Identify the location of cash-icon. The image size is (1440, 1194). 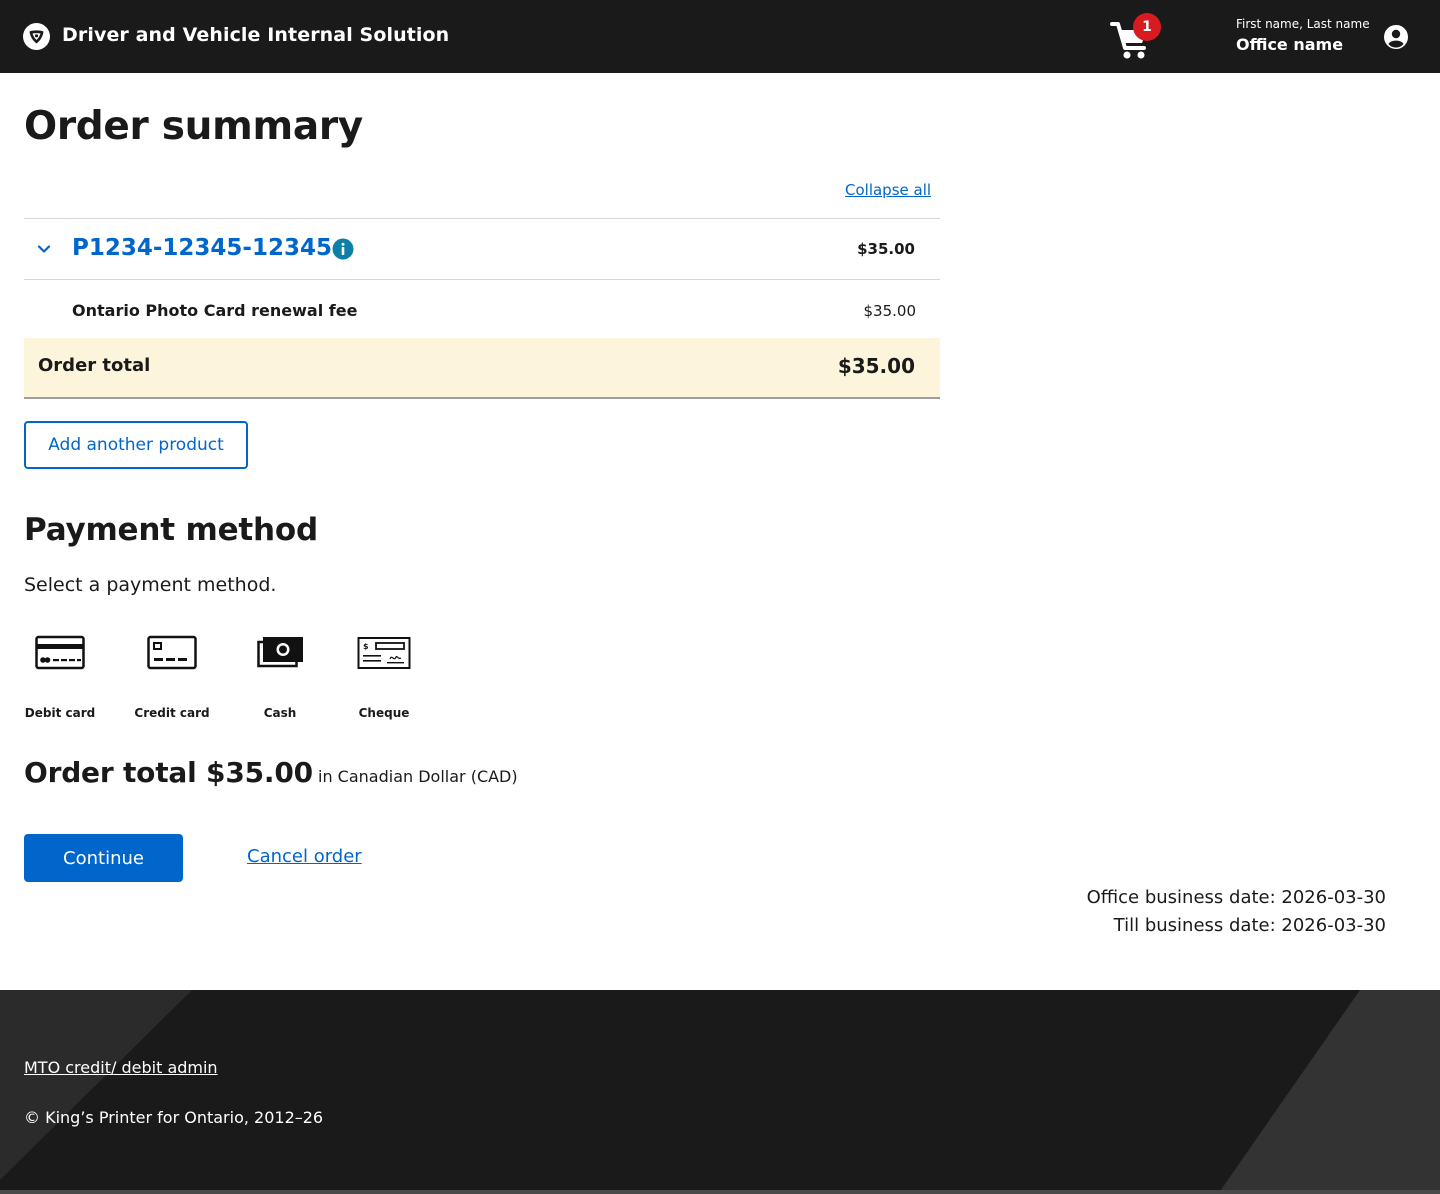
(280, 652).